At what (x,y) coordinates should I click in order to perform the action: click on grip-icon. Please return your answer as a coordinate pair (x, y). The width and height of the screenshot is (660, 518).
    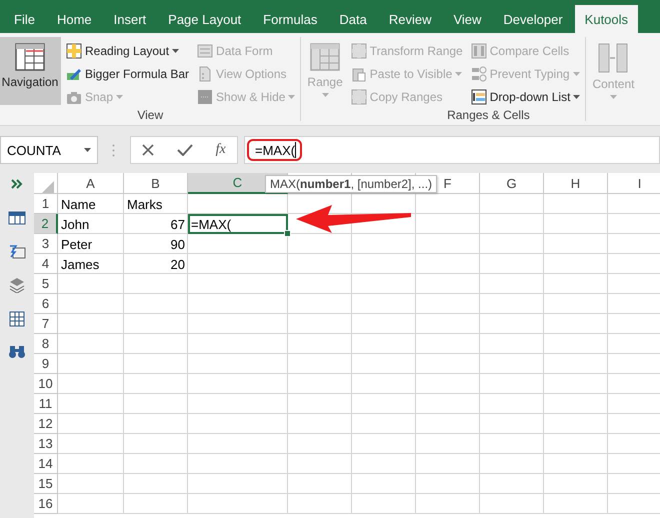
    Looking at the image, I should click on (113, 150).